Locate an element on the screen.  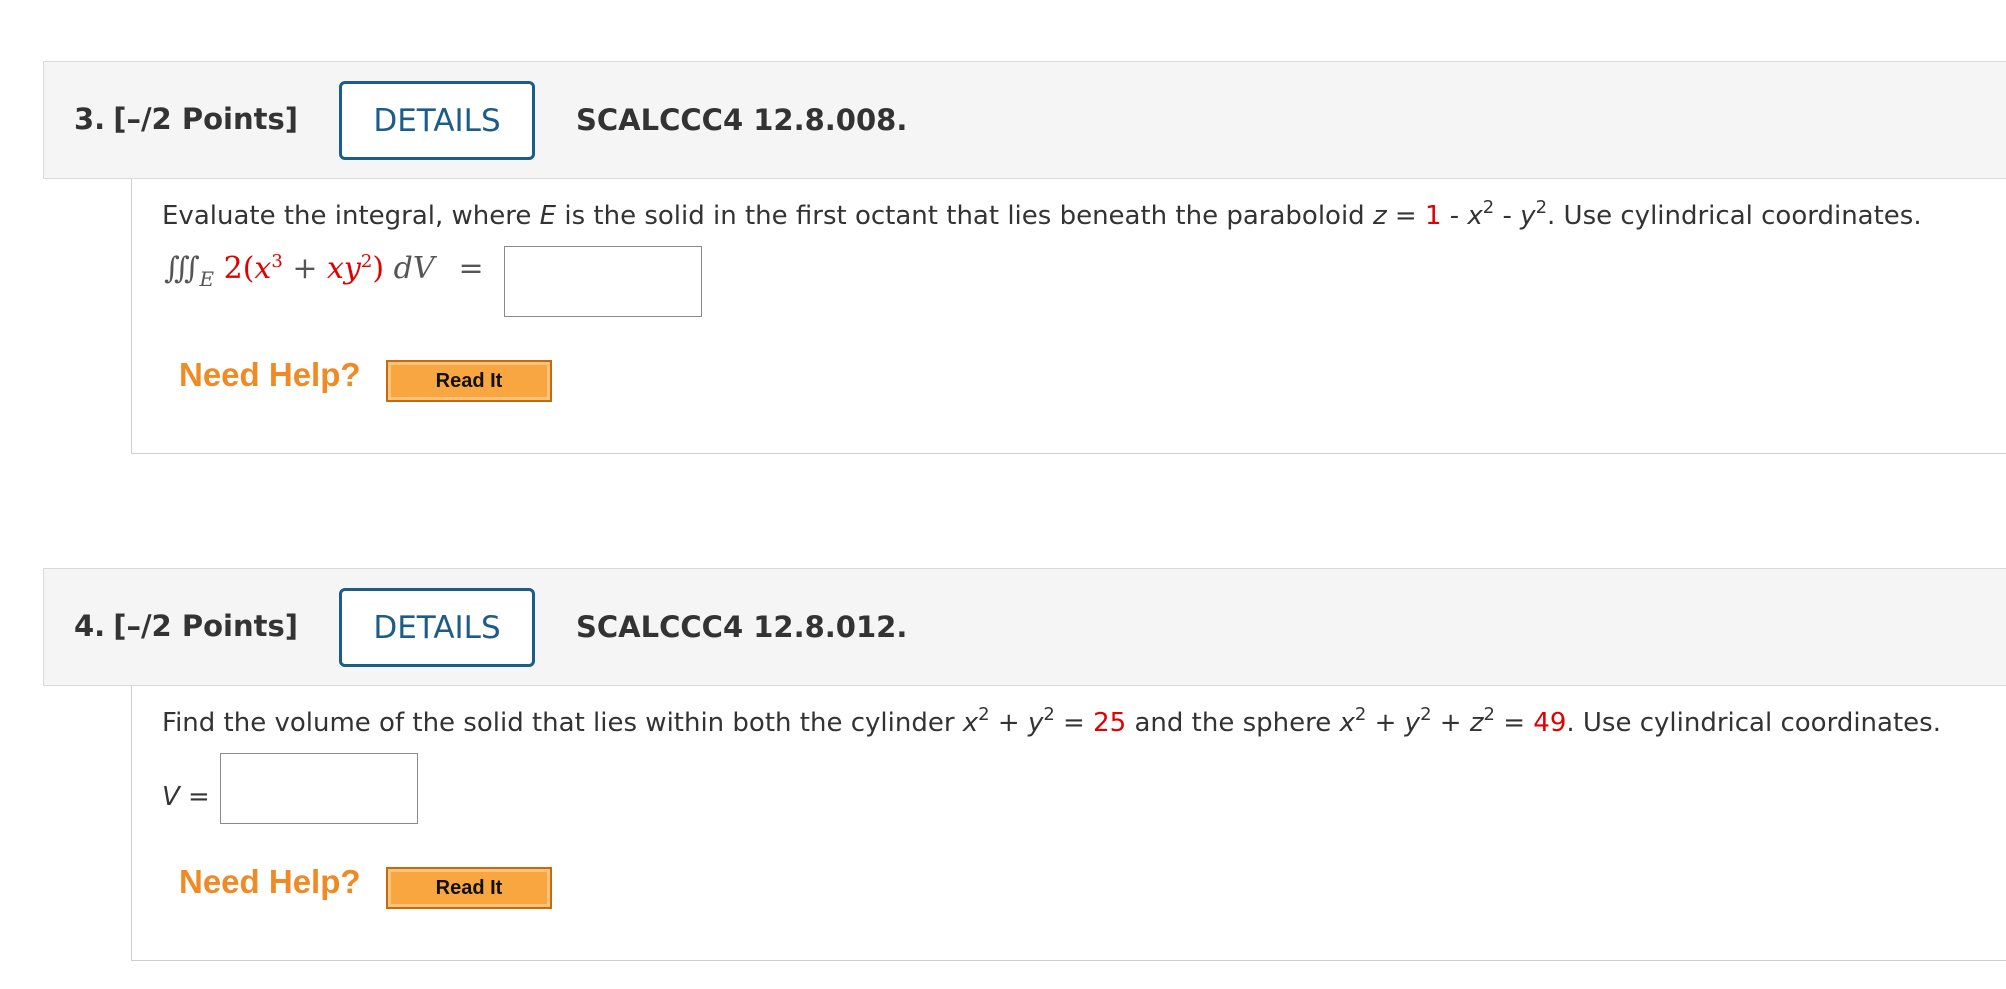
answer-label: V = is located at coordinates (186, 797).